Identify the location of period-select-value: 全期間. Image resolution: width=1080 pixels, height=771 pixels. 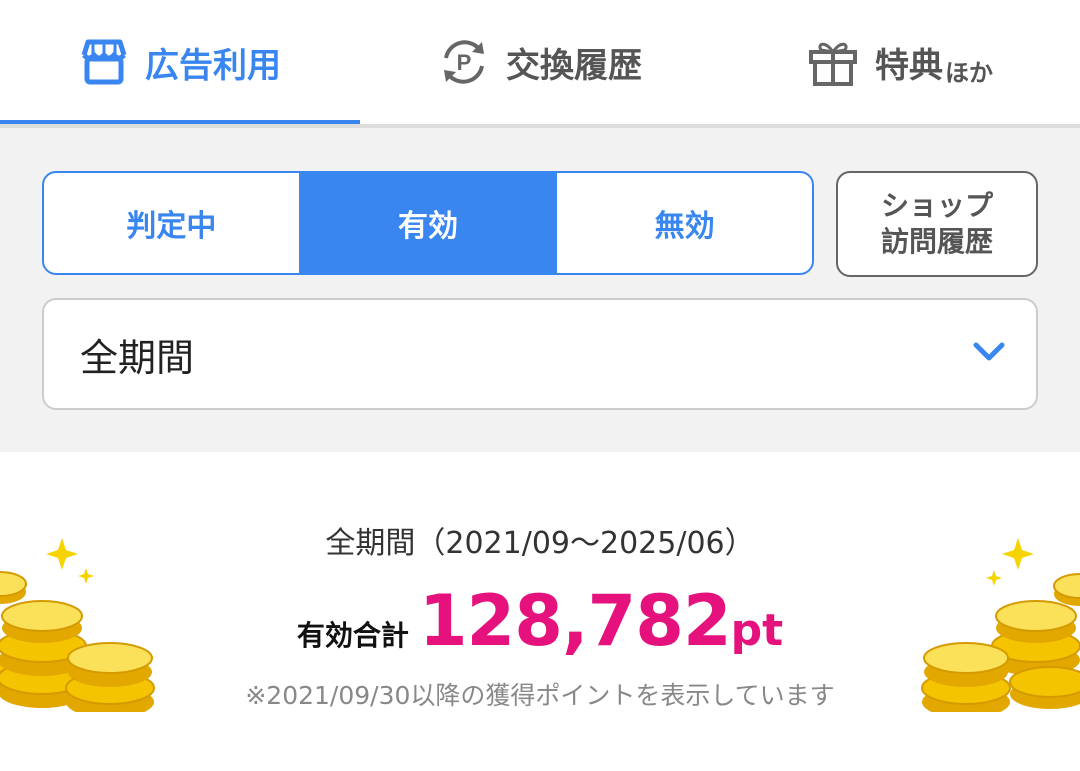
(137, 357).